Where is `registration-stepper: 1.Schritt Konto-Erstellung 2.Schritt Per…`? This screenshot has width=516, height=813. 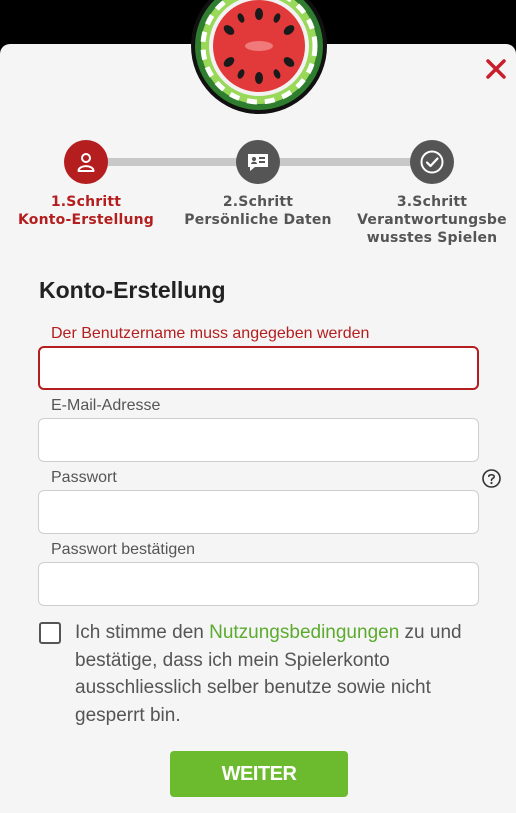 registration-stepper: 1.Schritt Konto-Erstellung 2.Schritt Per… is located at coordinates (258, 200).